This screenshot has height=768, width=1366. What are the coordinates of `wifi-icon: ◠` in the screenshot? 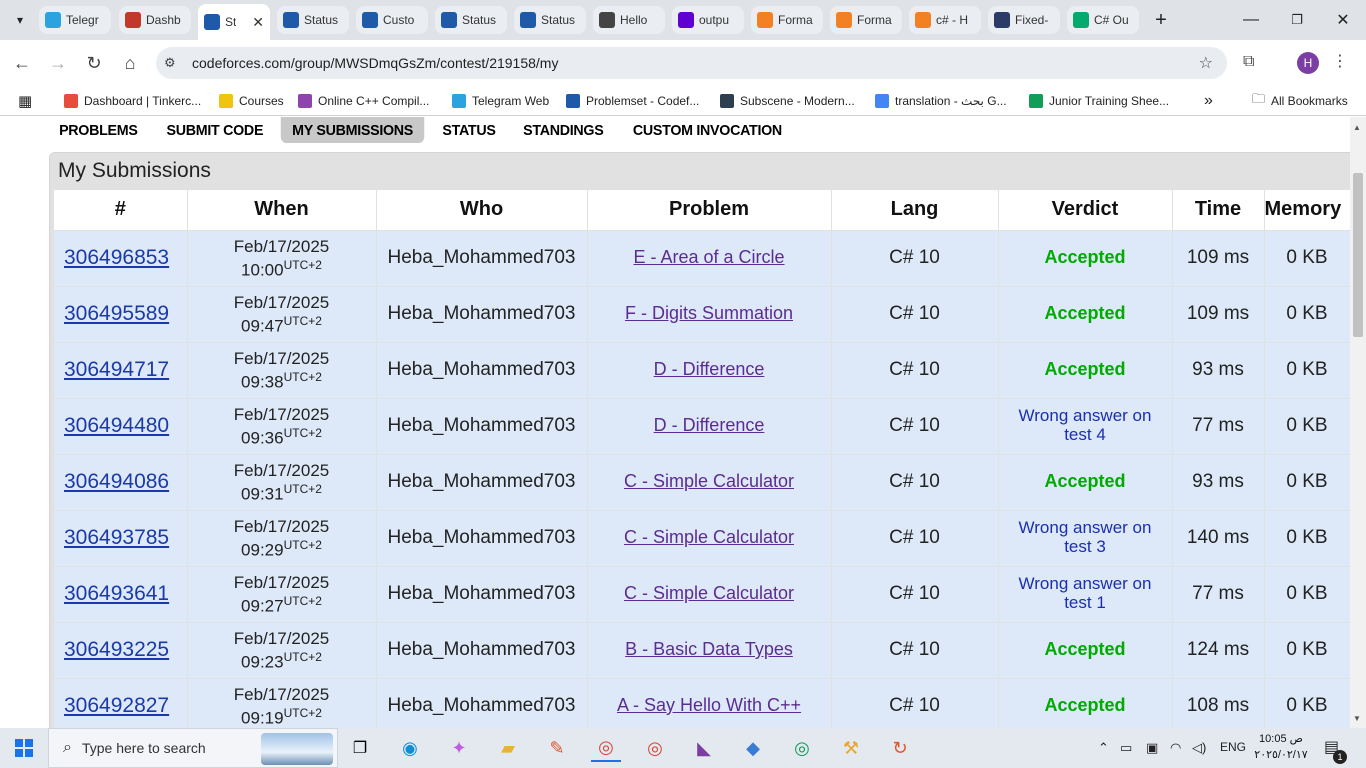 It's located at (1175, 748).